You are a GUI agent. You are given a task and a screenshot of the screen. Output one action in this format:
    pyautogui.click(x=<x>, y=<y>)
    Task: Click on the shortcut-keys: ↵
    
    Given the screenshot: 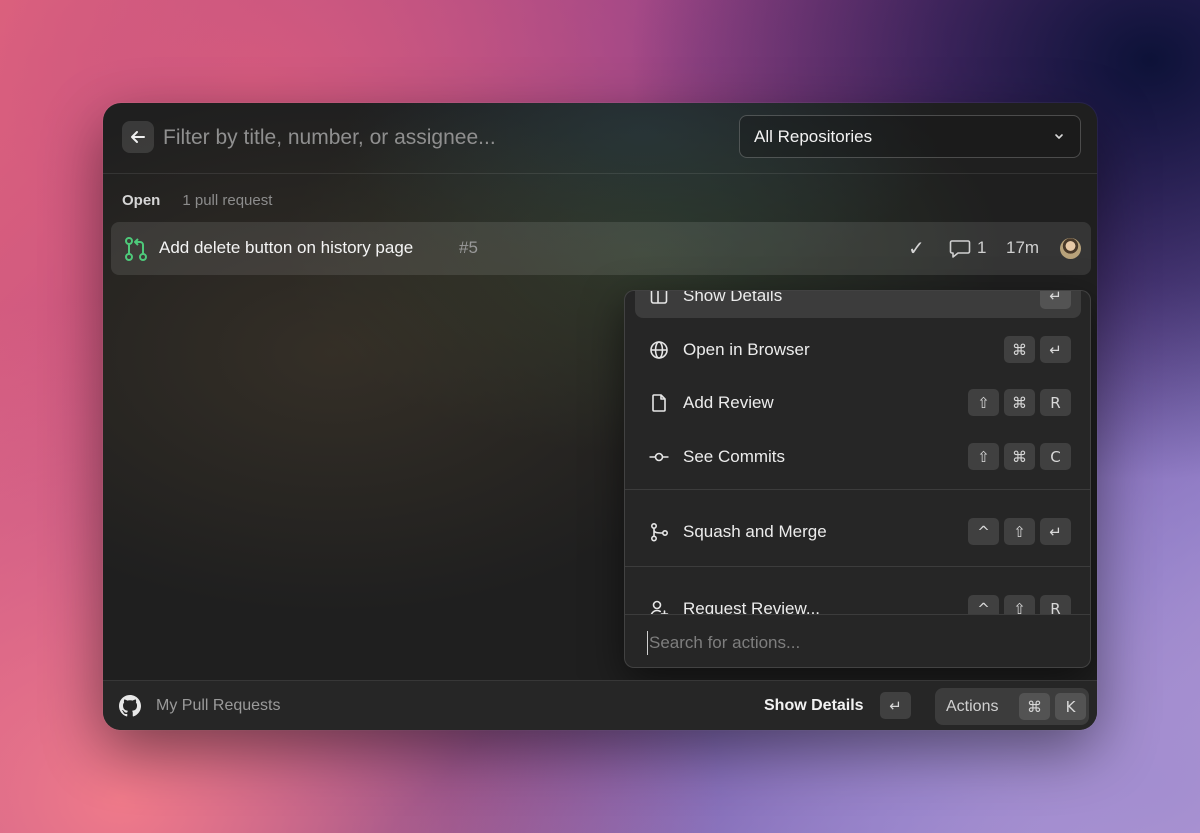 What is the action you would take?
    pyautogui.click(x=1055, y=300)
    